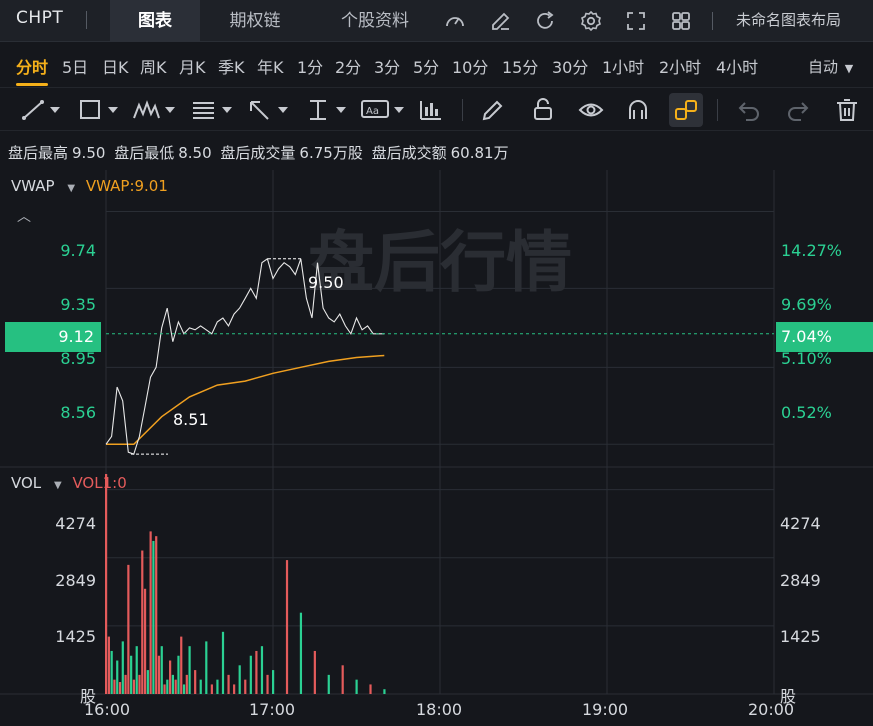 The image size is (873, 726). Describe the element at coordinates (231, 66) in the screenshot. I see `period-tab: 季K` at that location.